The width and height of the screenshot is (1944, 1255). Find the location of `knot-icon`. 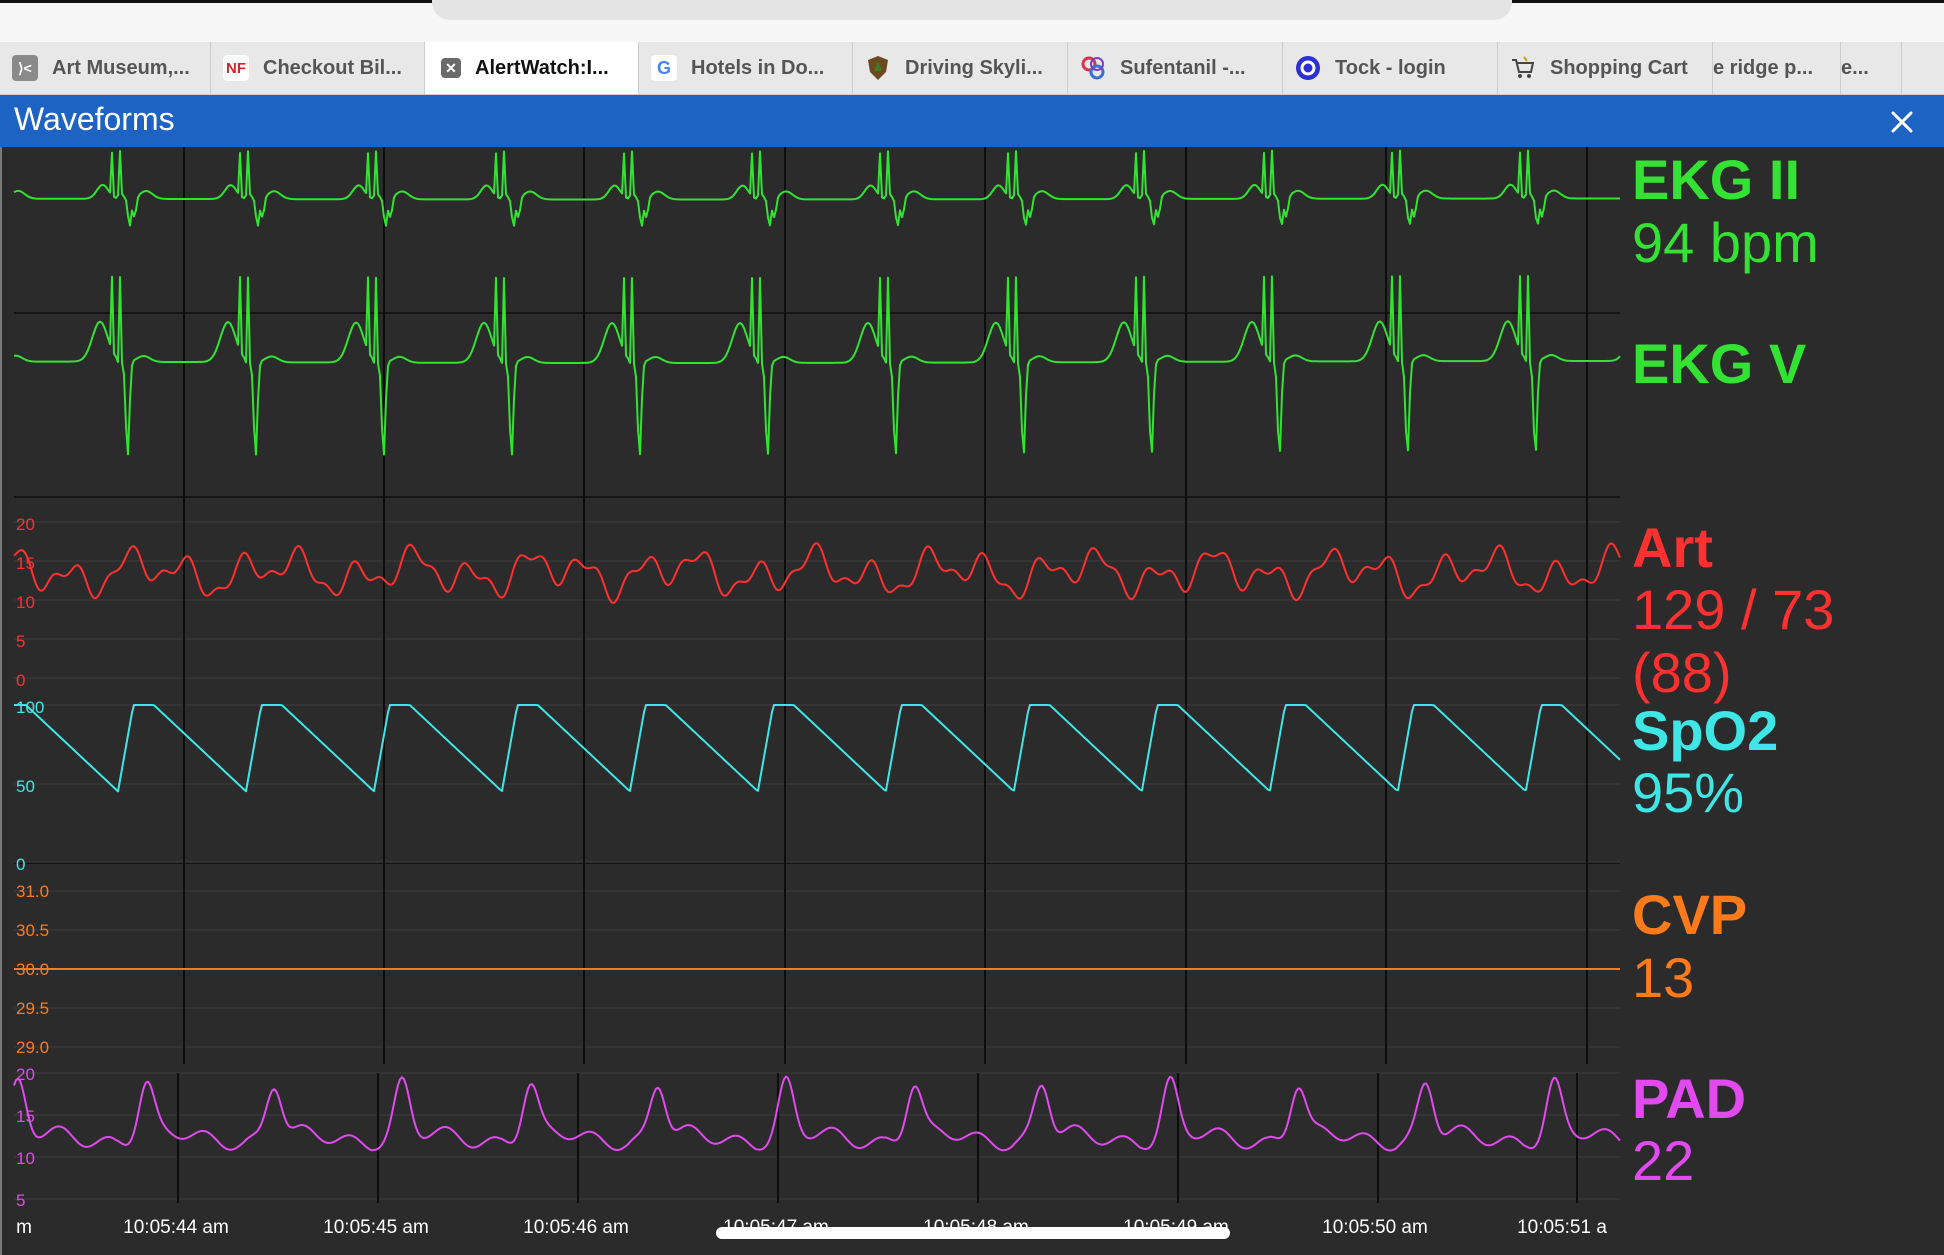

knot-icon is located at coordinates (1093, 68).